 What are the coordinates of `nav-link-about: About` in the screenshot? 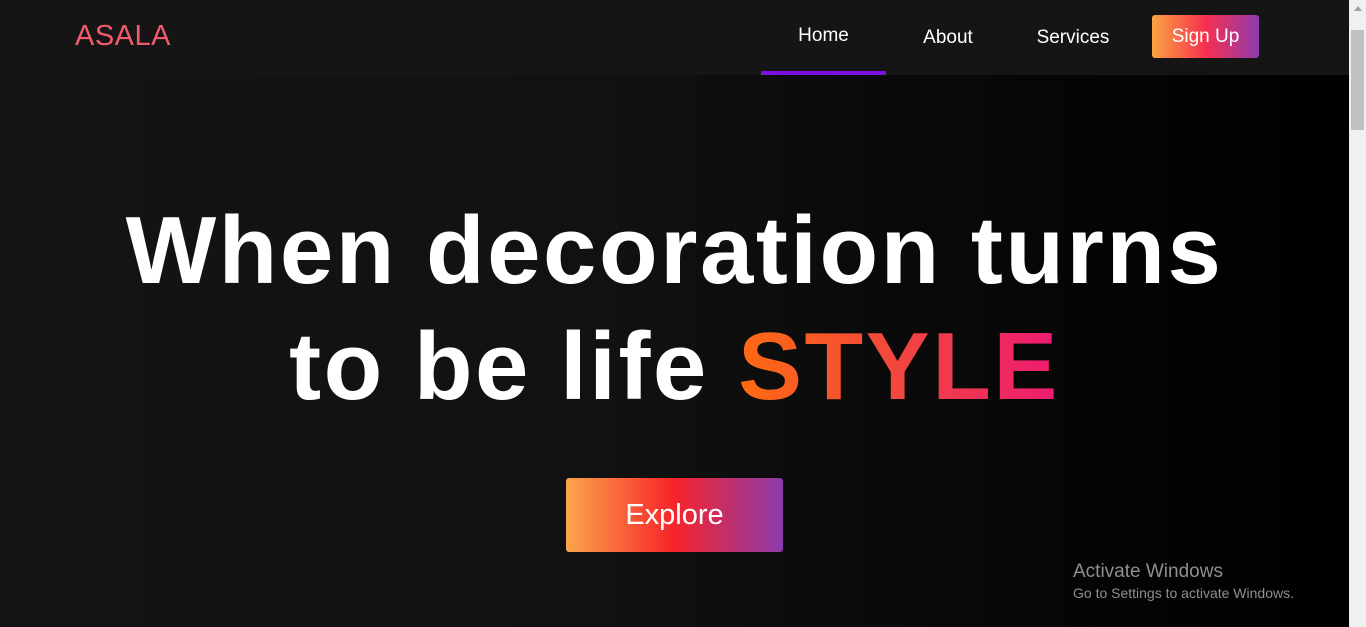 It's located at (948, 37).